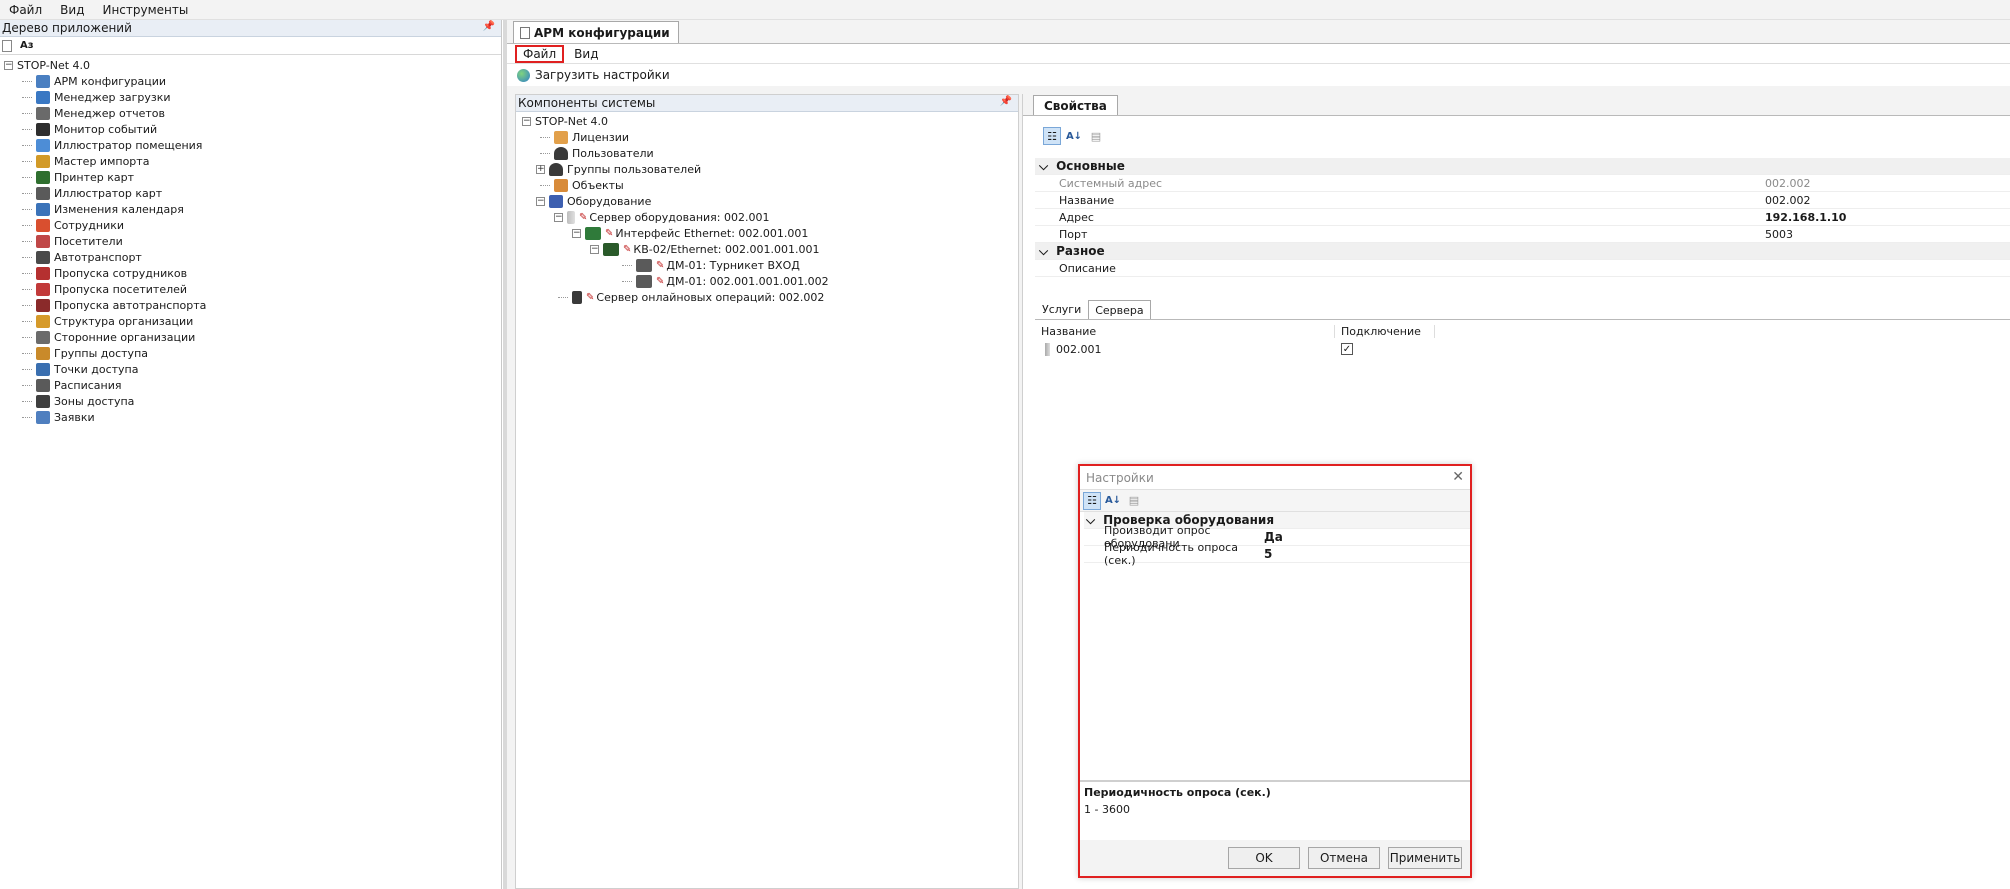 This screenshot has height=889, width=2010. Describe the element at coordinates (1522, 349) in the screenshot. I see `table-row: 002.001 ✓` at that location.